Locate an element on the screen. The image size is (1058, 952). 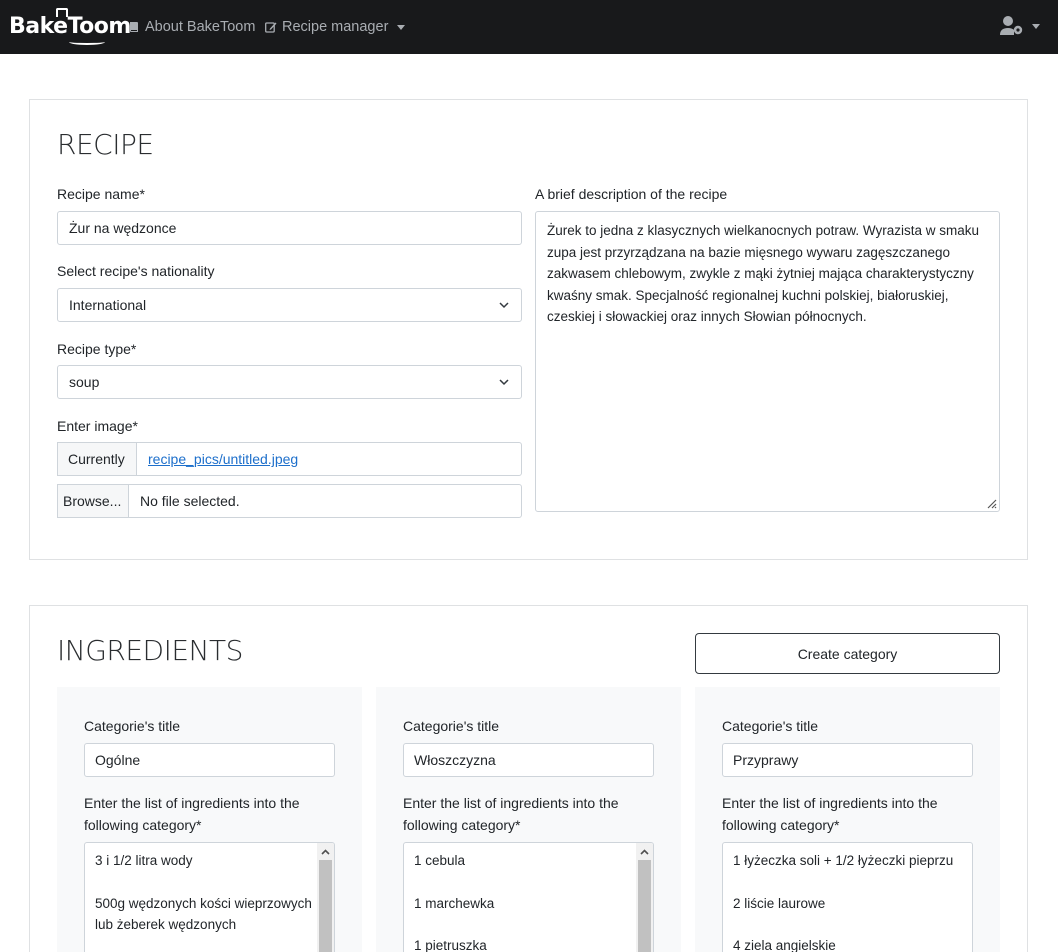
resize-handle-icon is located at coordinates (991, 503).